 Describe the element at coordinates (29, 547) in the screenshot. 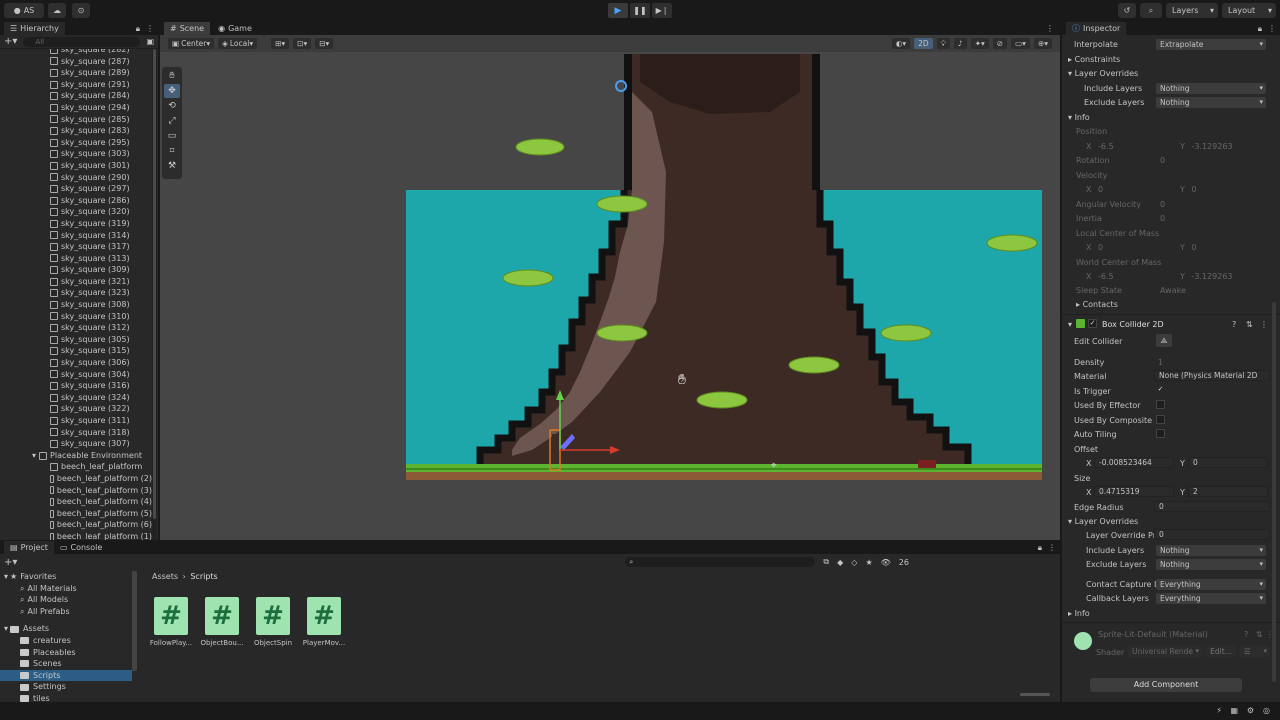

I see `tab-project: ▤ Project` at that location.